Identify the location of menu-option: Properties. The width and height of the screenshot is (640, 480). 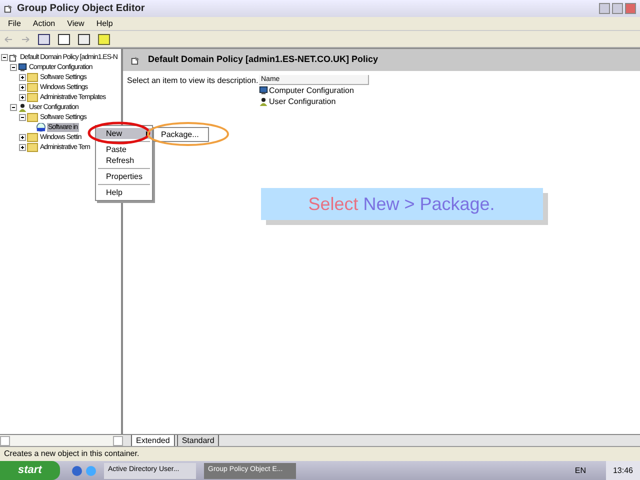
(124, 176).